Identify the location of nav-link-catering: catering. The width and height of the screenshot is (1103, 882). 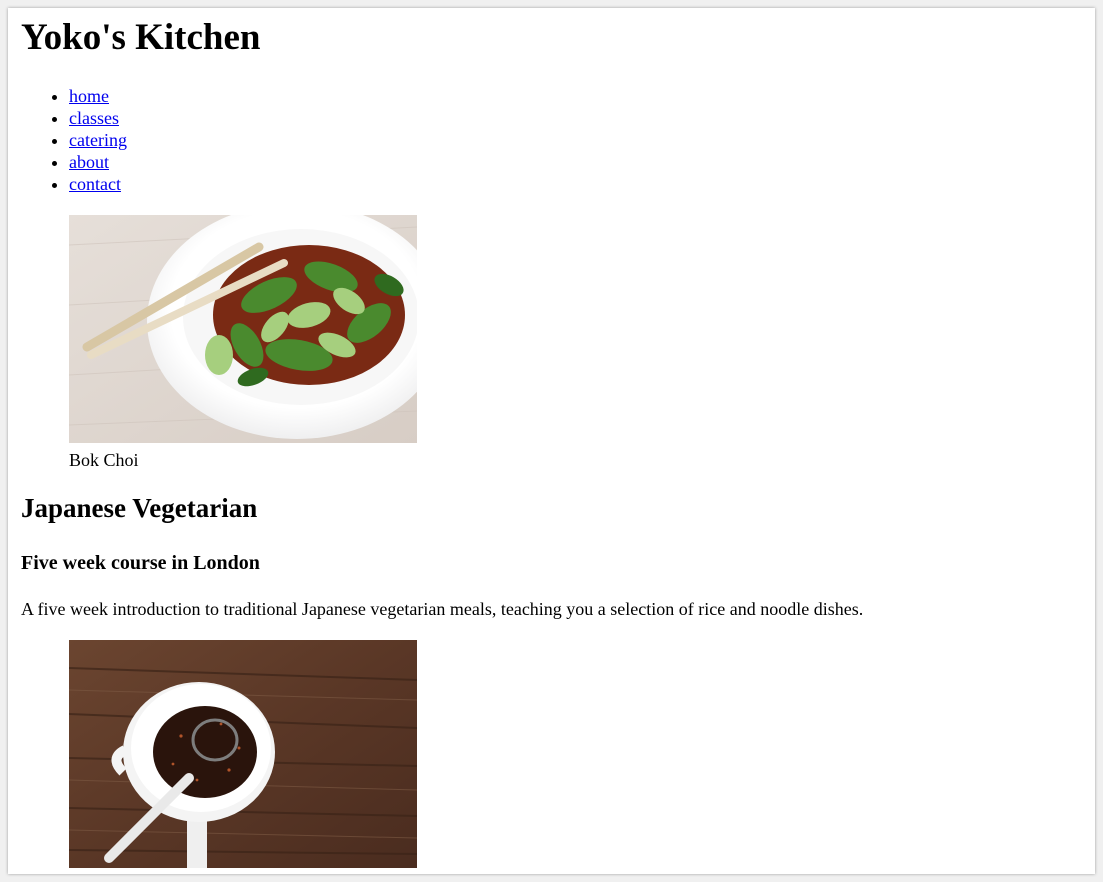
(98, 140).